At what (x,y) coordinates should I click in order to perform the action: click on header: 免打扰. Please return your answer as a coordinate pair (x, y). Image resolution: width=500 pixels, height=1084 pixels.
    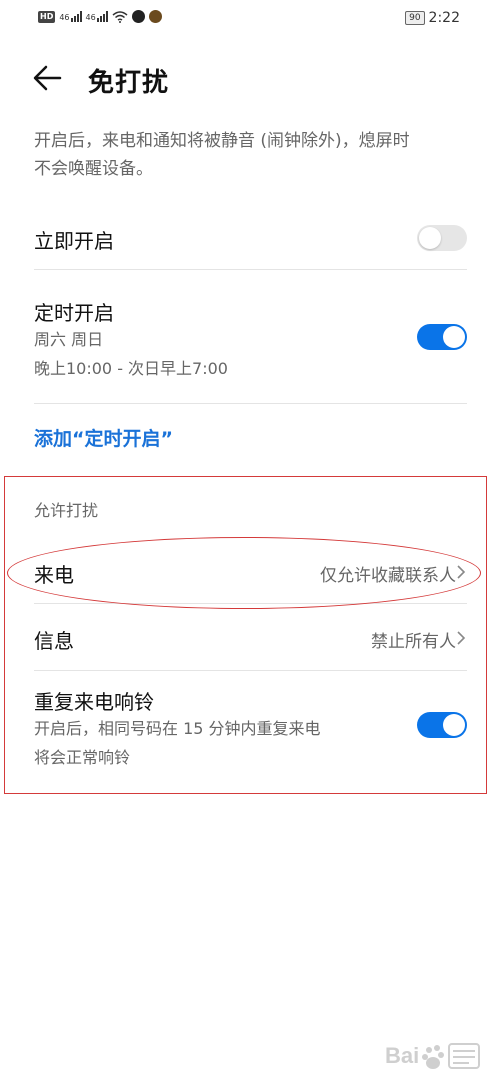
    Looking at the image, I should click on (250, 78).